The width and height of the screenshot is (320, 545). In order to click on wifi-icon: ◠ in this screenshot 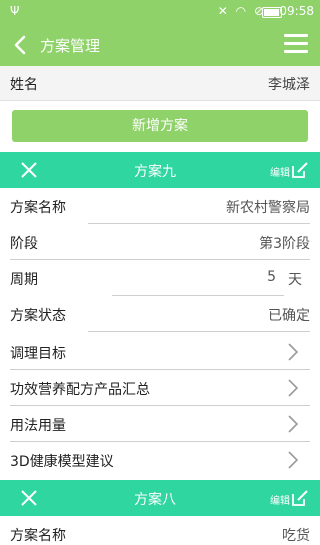, I will do `click(242, 11)`.